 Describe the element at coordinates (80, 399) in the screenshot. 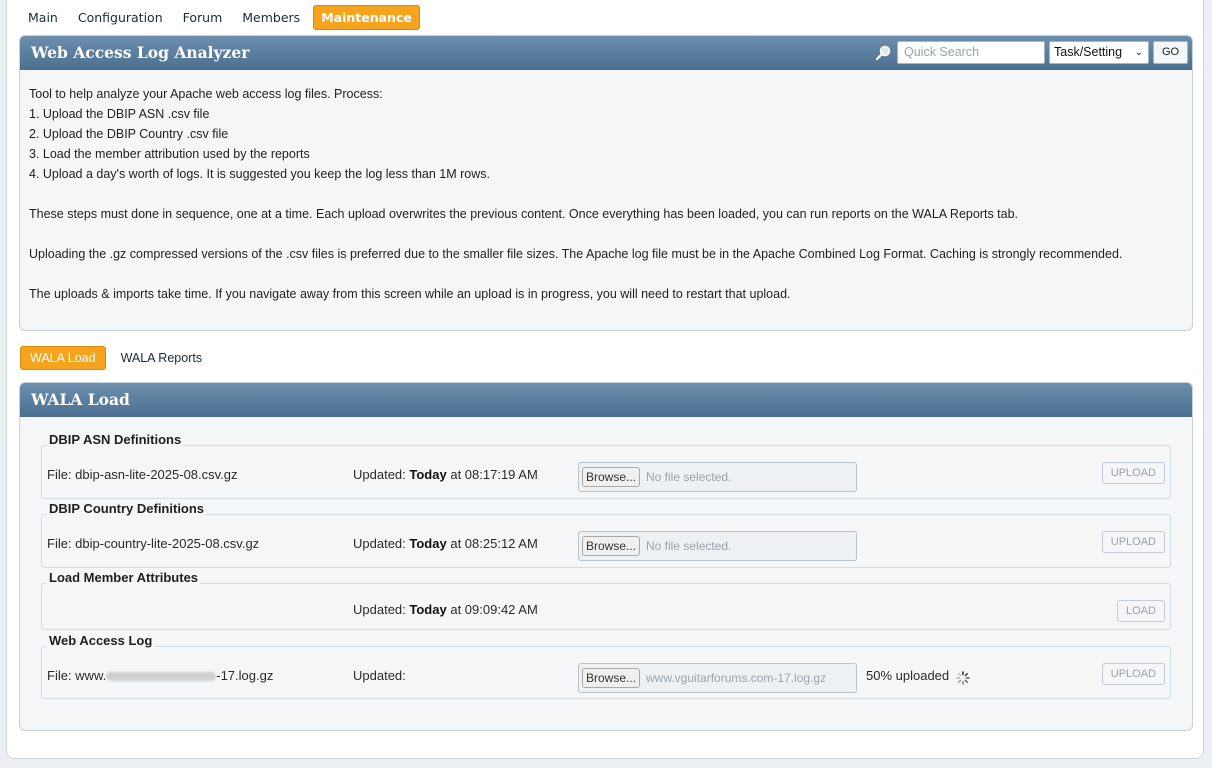

I see `wala-load-title: WALA Load` at that location.